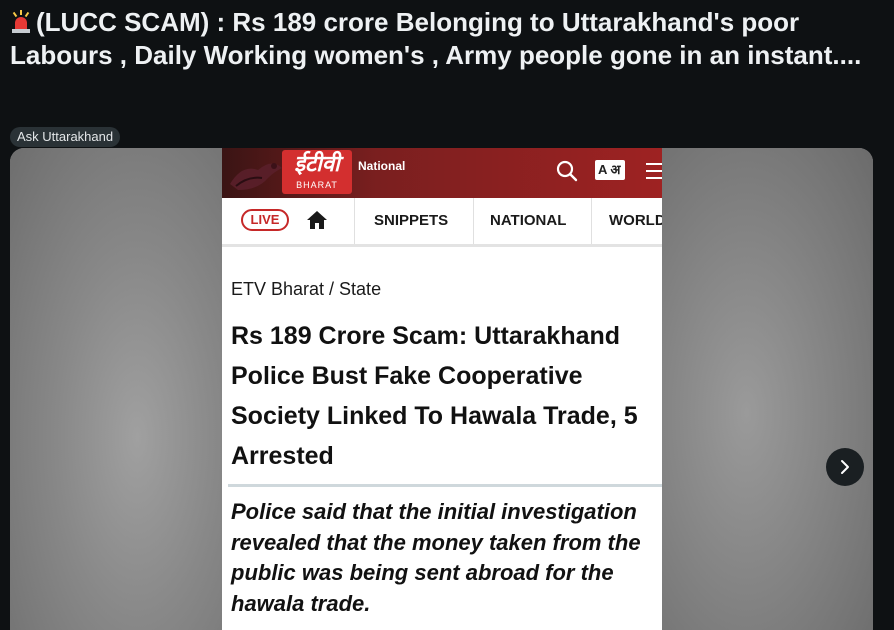 The height and width of the screenshot is (630, 894). What do you see at coordinates (21, 22) in the screenshot?
I see `police-siren-icon` at bounding box center [21, 22].